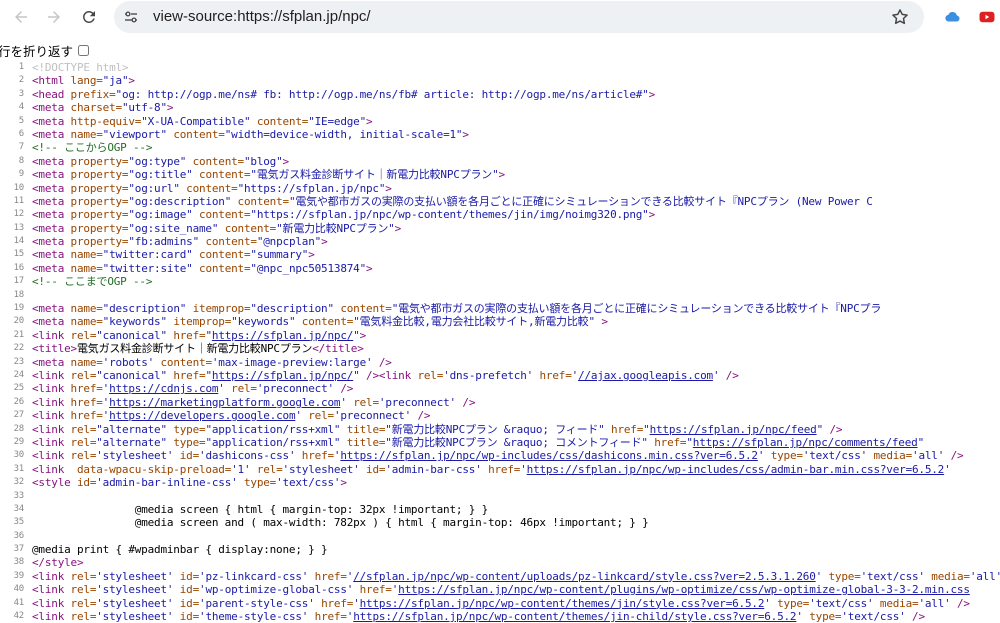 The width and height of the screenshot is (1000, 623). What do you see at coordinates (366, 429) in the screenshot?
I see `code-token: title=` at bounding box center [366, 429].